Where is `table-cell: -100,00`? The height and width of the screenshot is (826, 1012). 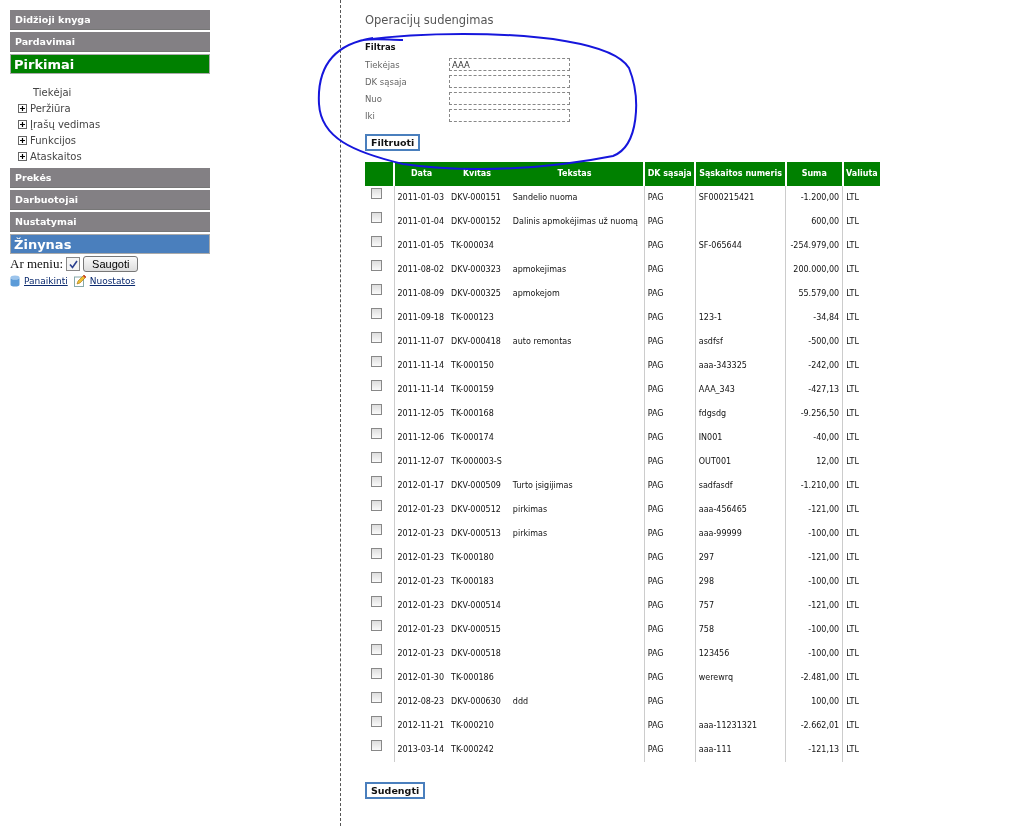 table-cell: -100,00 is located at coordinates (824, 653).